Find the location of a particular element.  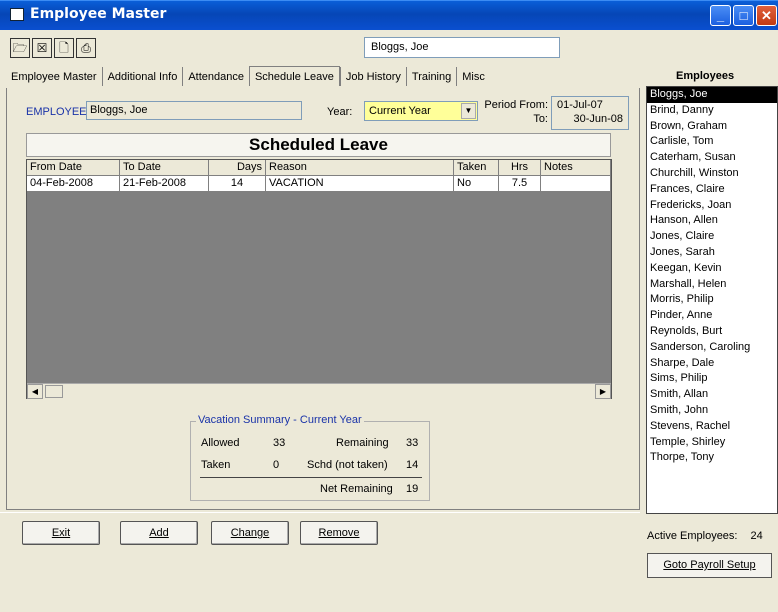

summary-legend: Vacation Summary - Current Year is located at coordinates (280, 420).